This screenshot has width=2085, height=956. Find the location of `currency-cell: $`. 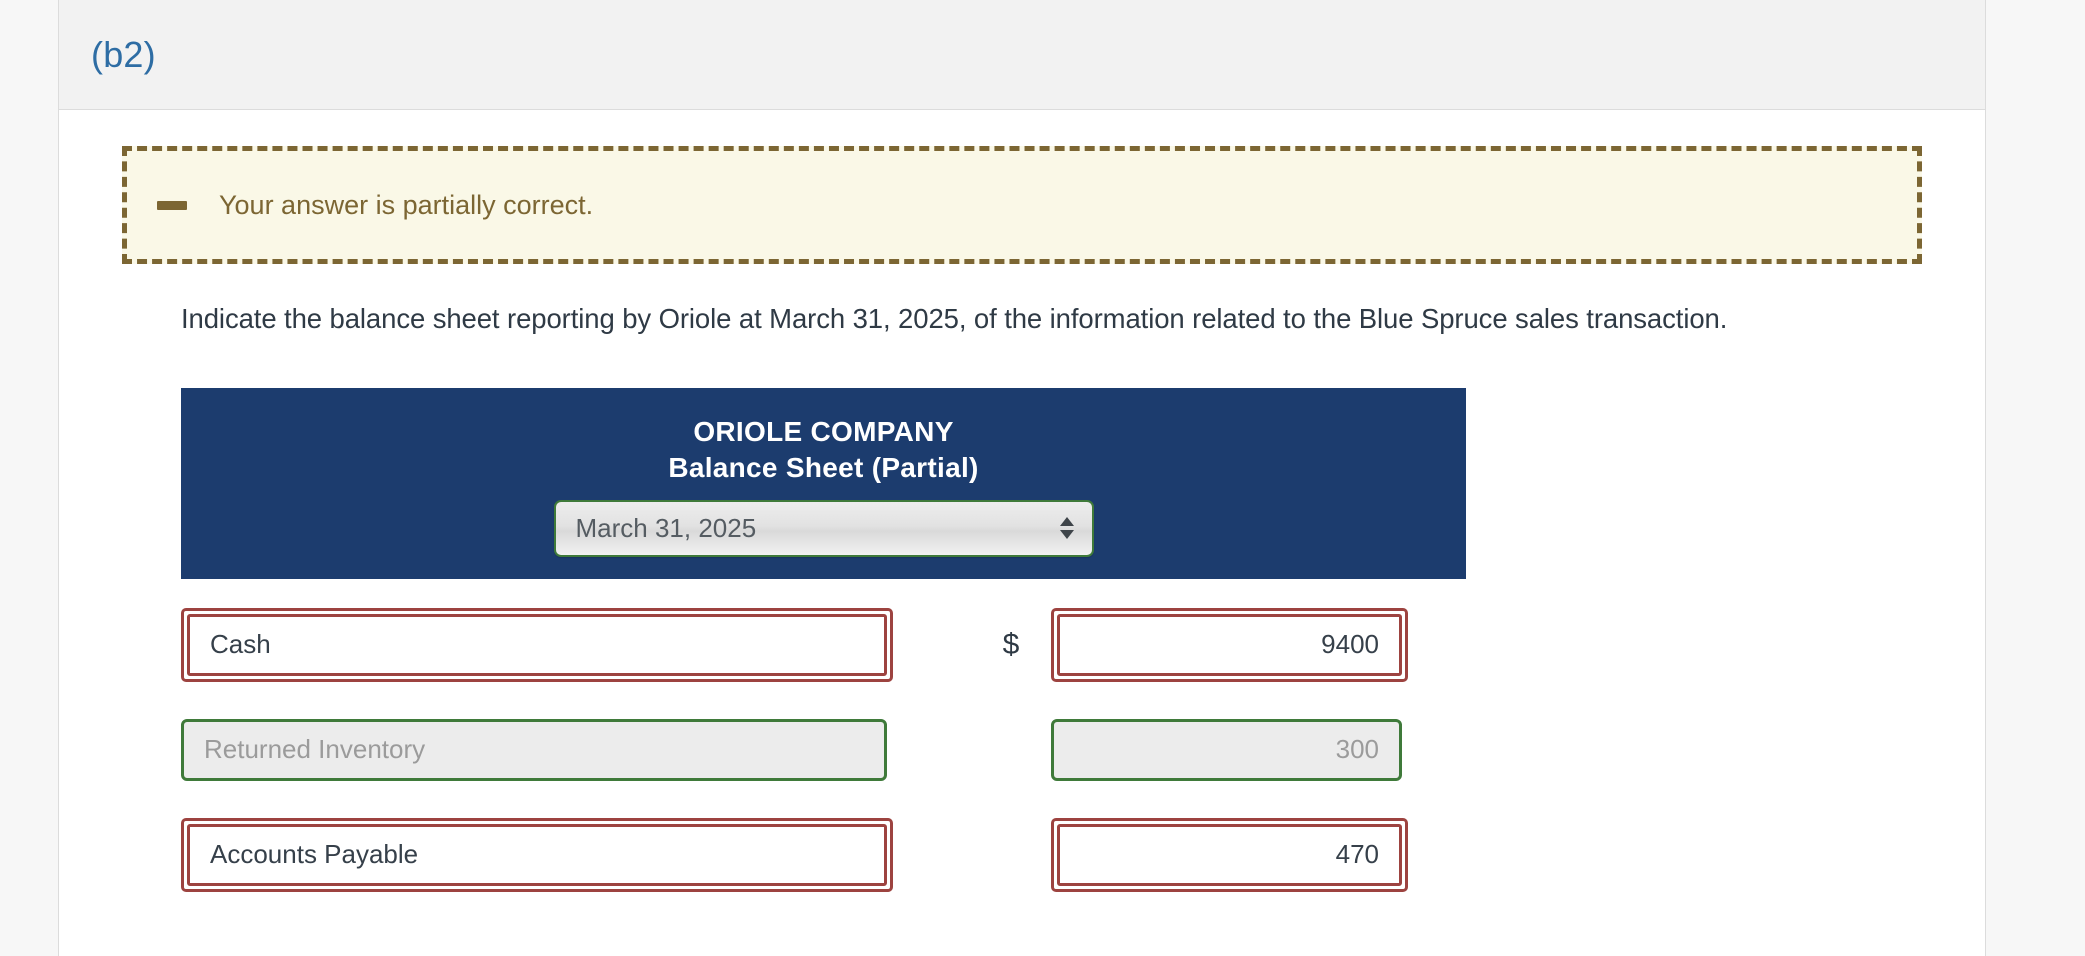

currency-cell: $ is located at coordinates (1011, 645).